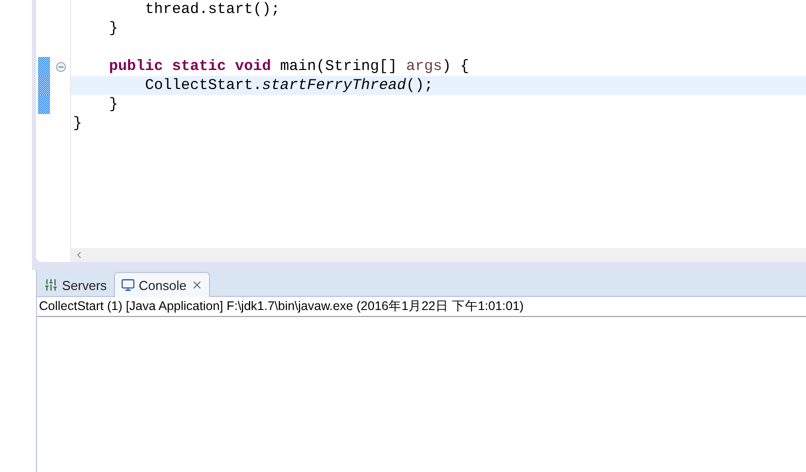 The image size is (806, 472). Describe the element at coordinates (127, 285) in the screenshot. I see `monitor-icon` at that location.